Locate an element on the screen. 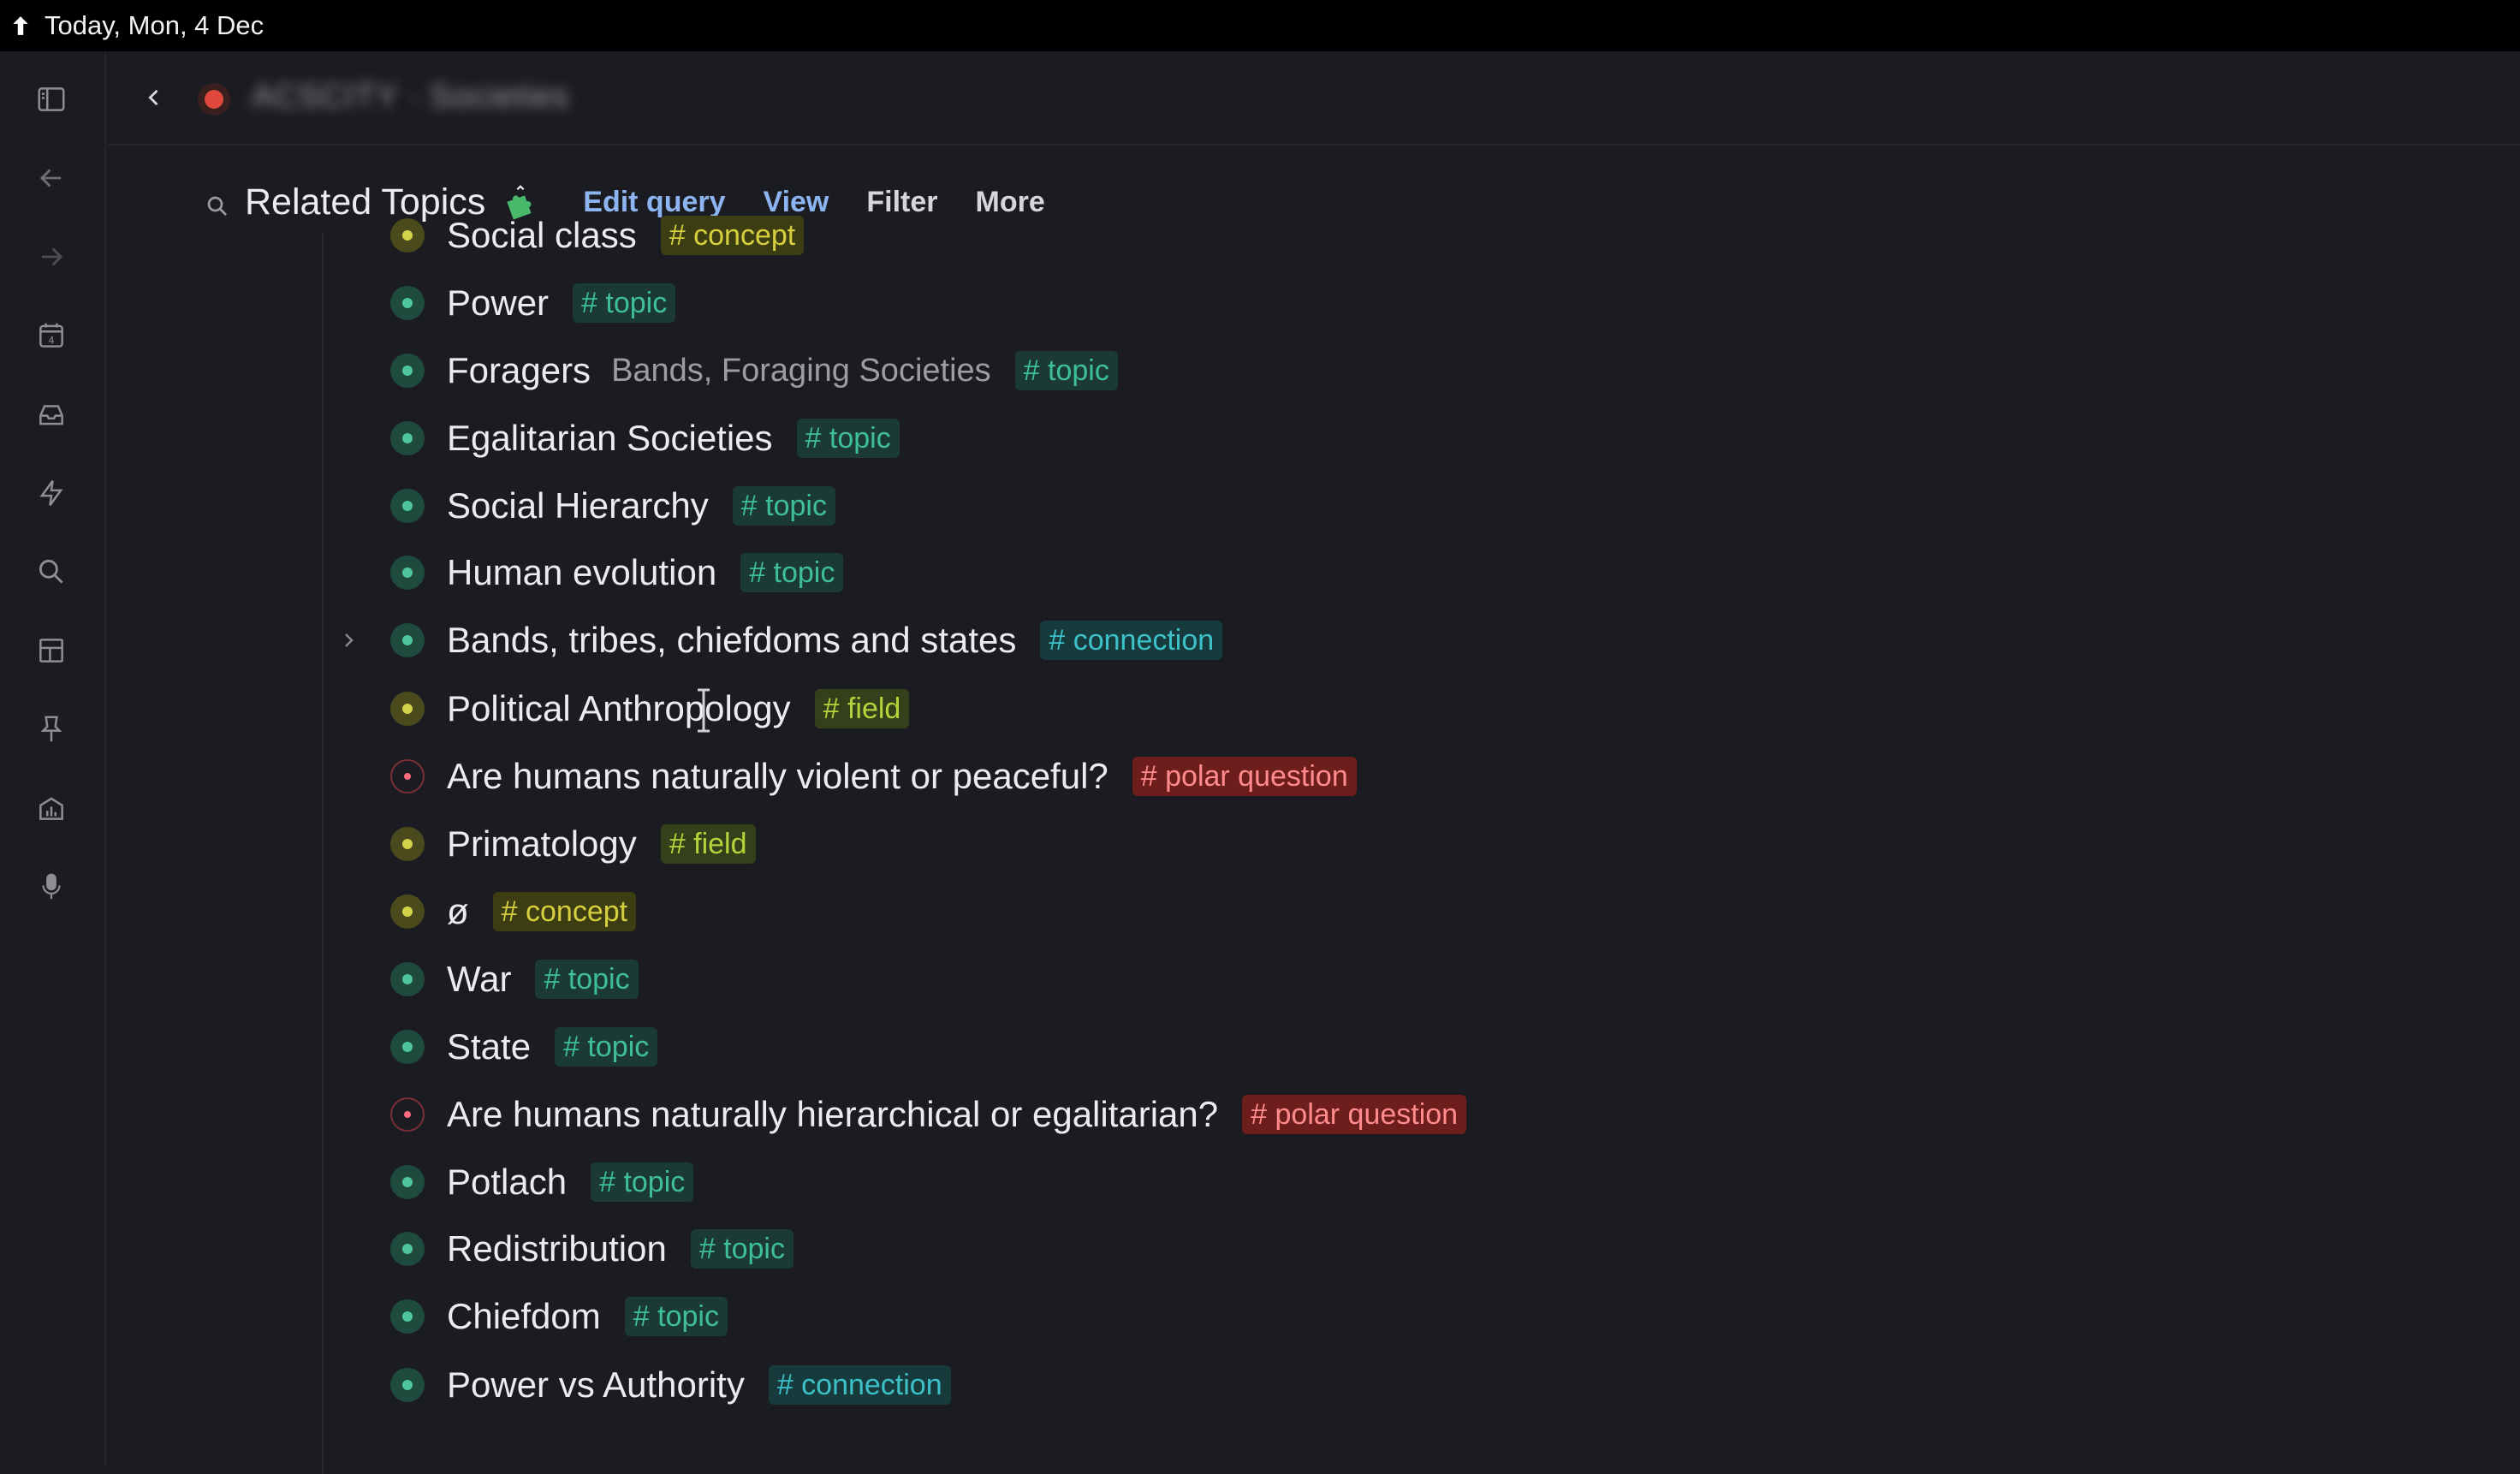  row-content: Human evolution # topic is located at coordinates (645, 573).